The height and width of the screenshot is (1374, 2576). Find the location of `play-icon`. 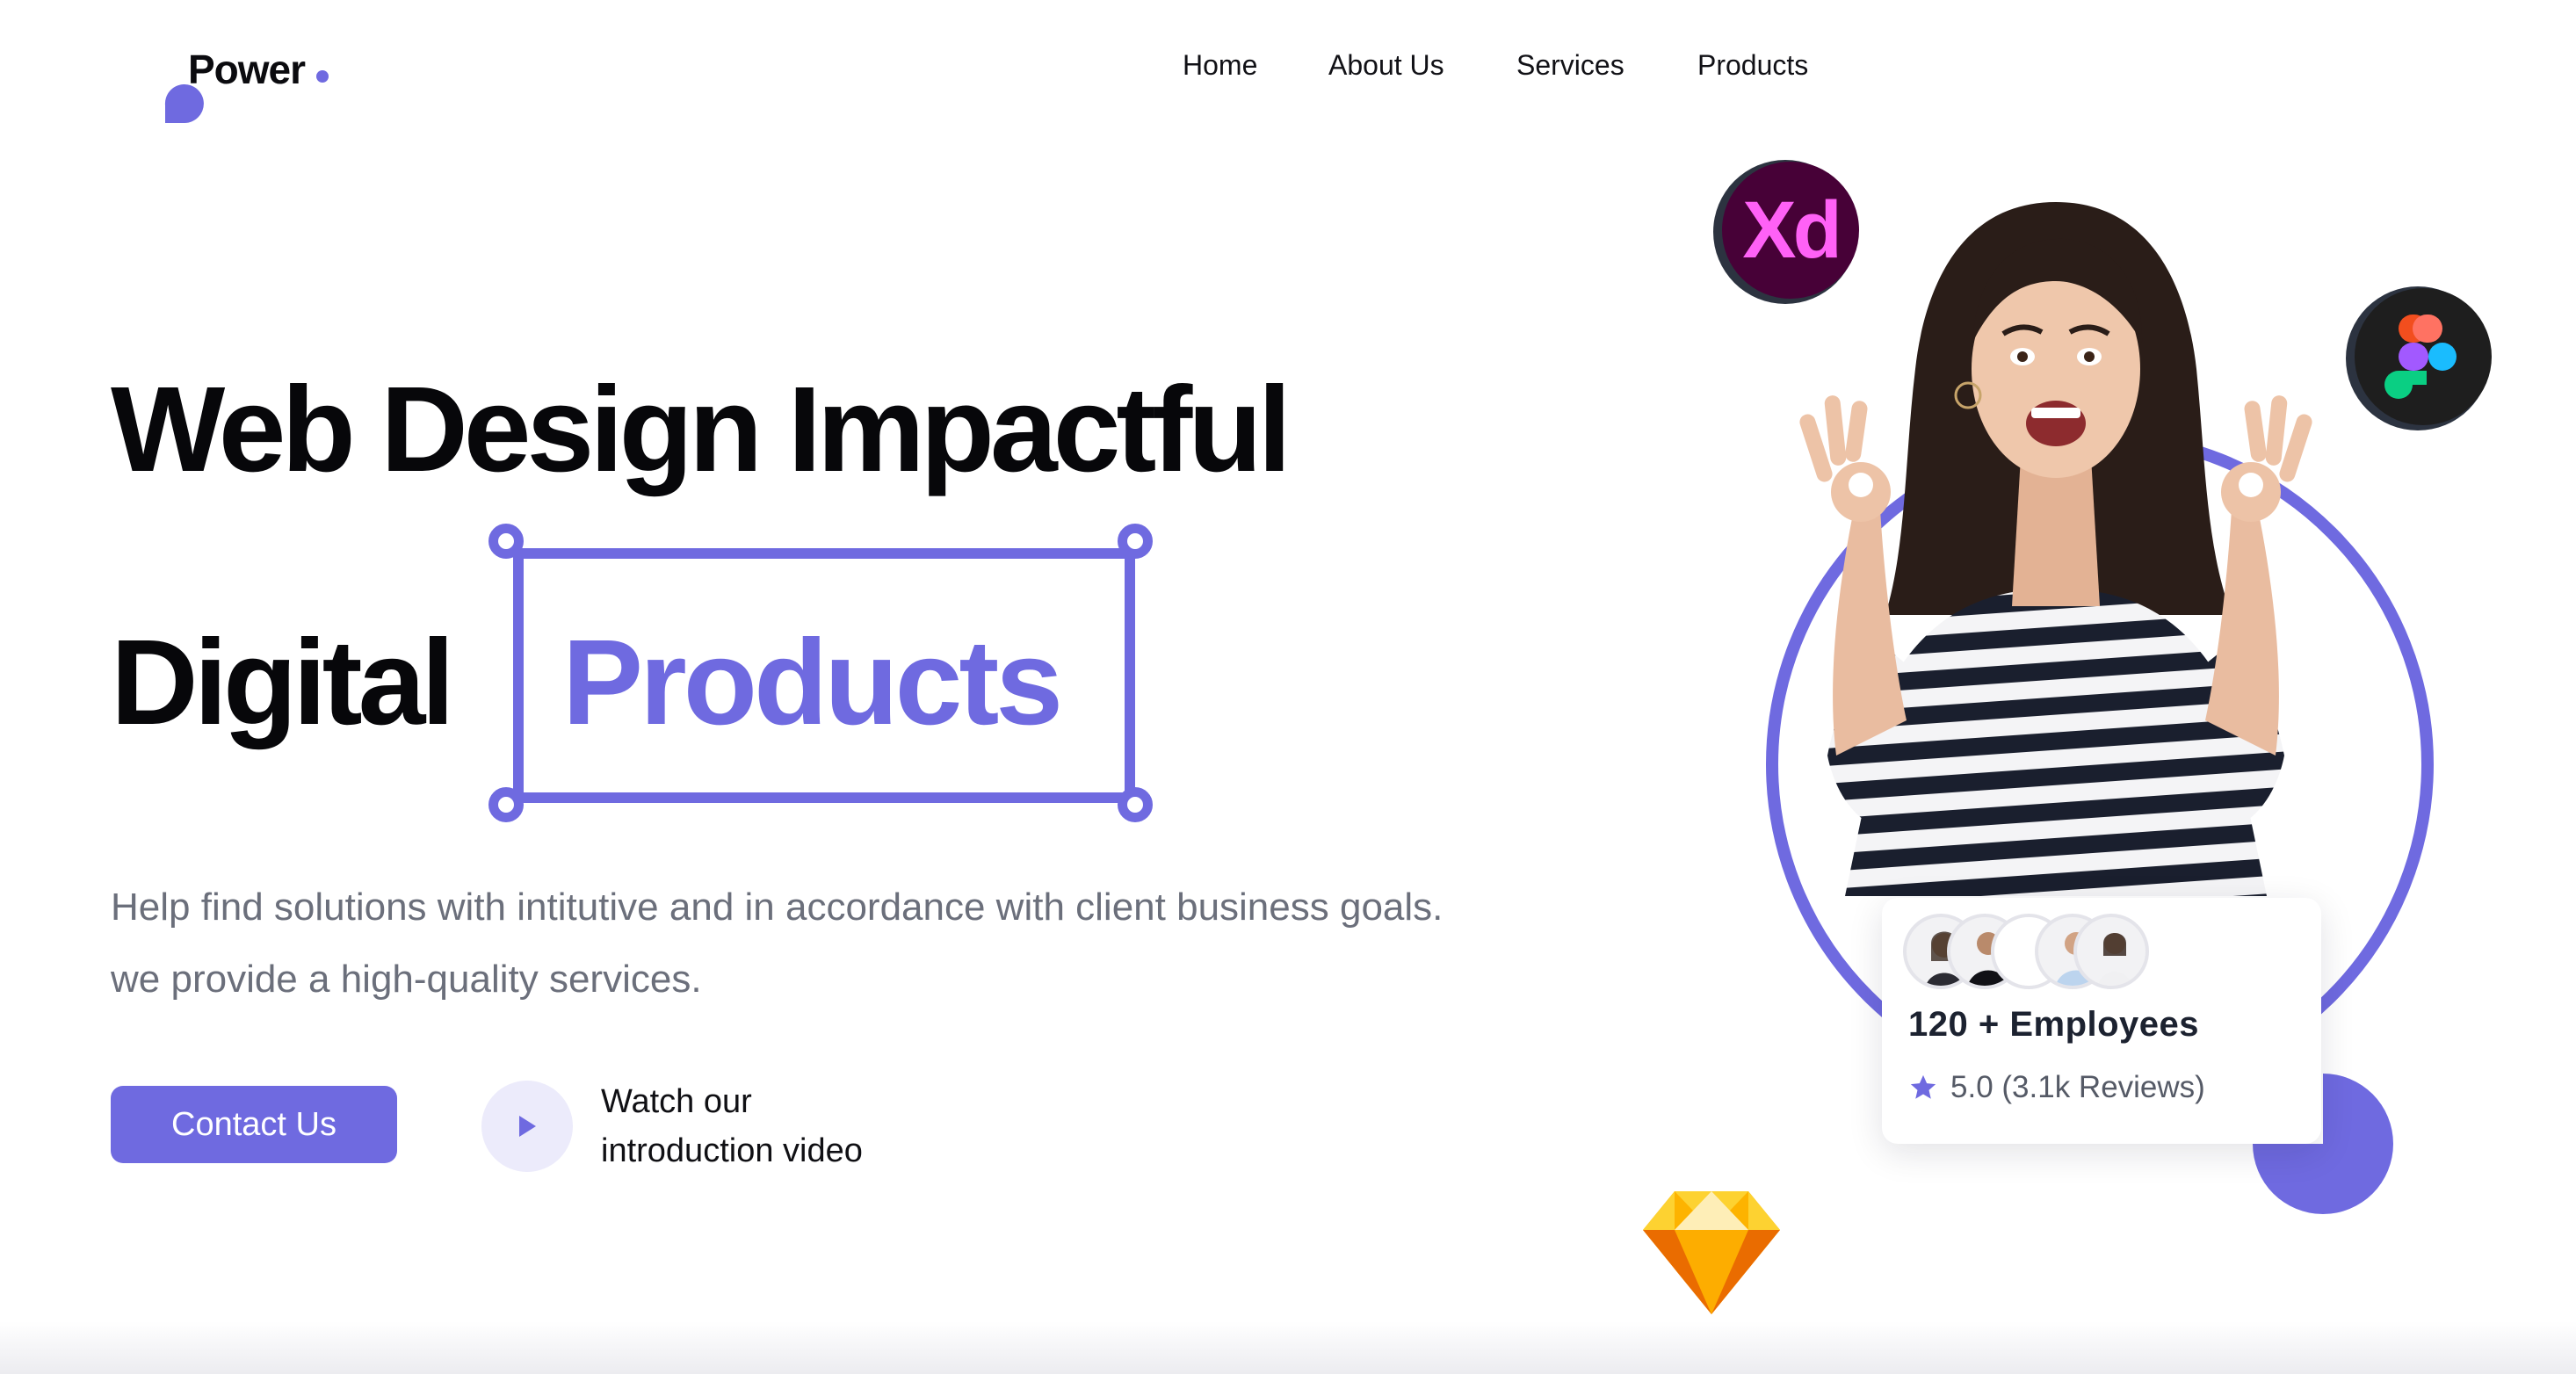

play-icon is located at coordinates (527, 1126).